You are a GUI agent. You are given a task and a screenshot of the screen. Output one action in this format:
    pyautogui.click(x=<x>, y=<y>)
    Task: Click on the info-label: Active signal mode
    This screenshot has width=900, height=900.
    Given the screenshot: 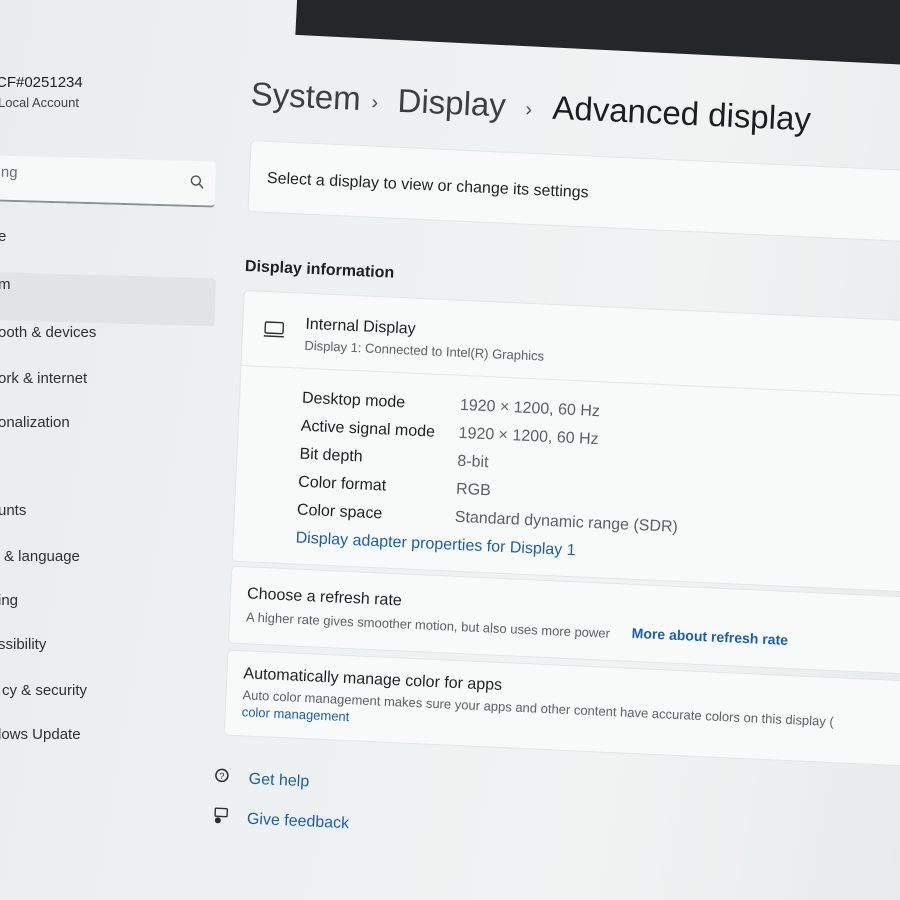 What is the action you would take?
    pyautogui.click(x=368, y=429)
    